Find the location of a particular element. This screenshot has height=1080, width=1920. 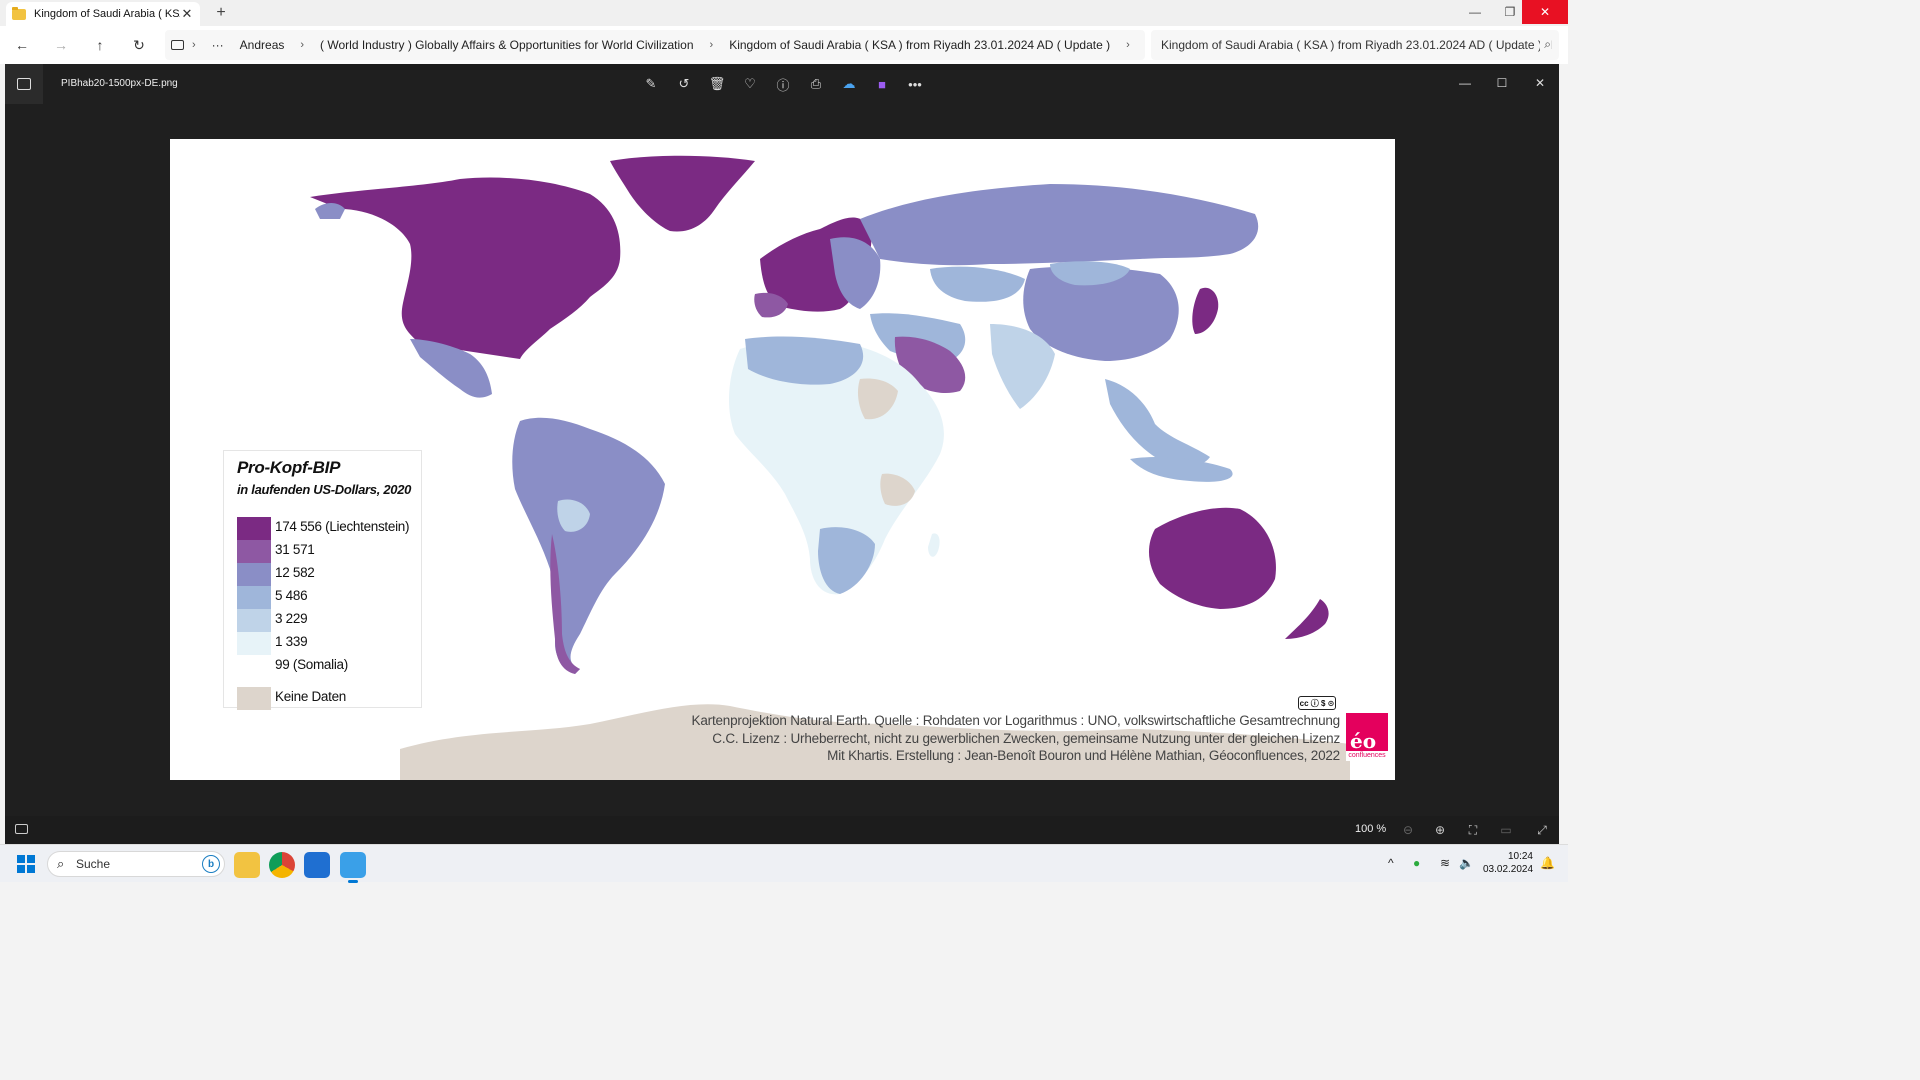

tab-title: Kingdom of Saudi Arabia ( KSA is located at coordinates (107, 14).